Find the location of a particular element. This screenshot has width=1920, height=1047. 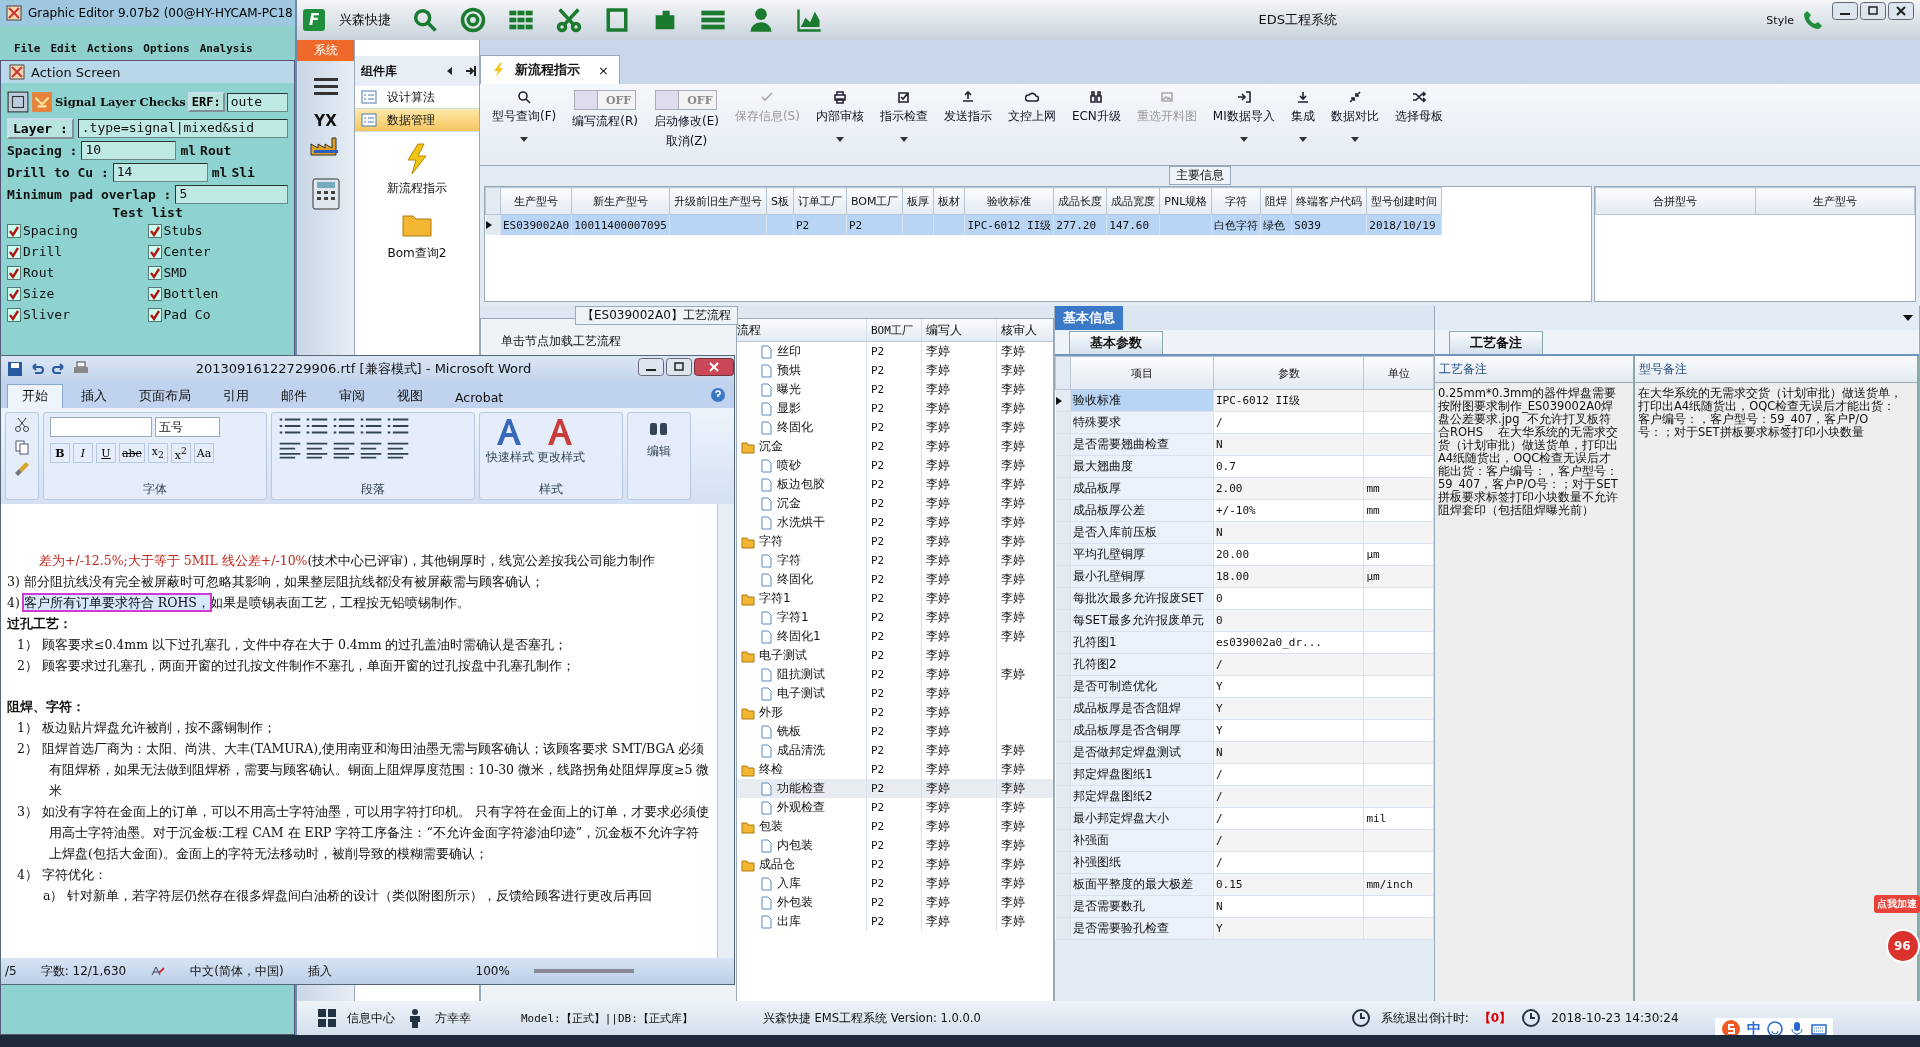

column-header: 生产型号 is located at coordinates (536, 201).